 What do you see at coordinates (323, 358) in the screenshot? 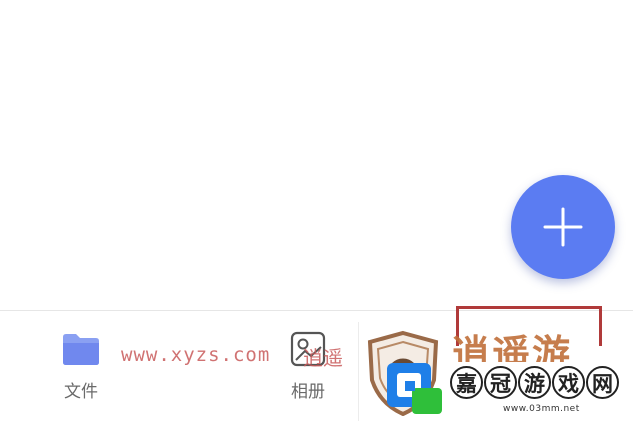
I see `watermark-url-suffix: 逍遥` at bounding box center [323, 358].